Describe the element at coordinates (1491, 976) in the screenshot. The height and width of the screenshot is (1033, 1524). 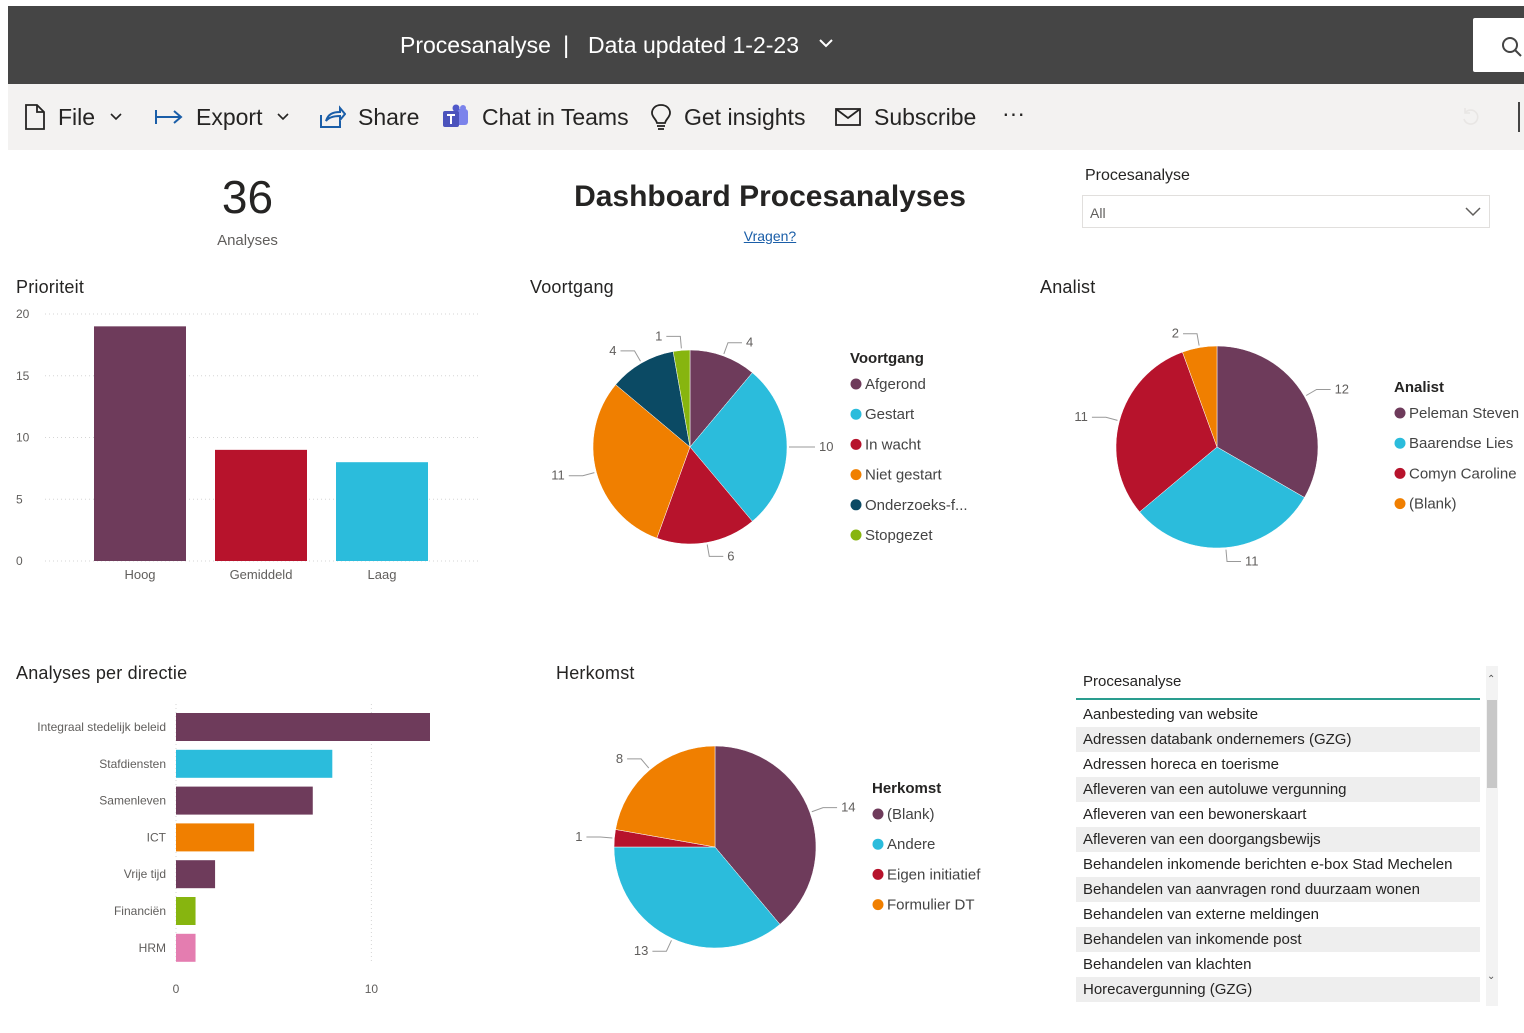
I see `scroll-down-icon: ⌄` at that location.